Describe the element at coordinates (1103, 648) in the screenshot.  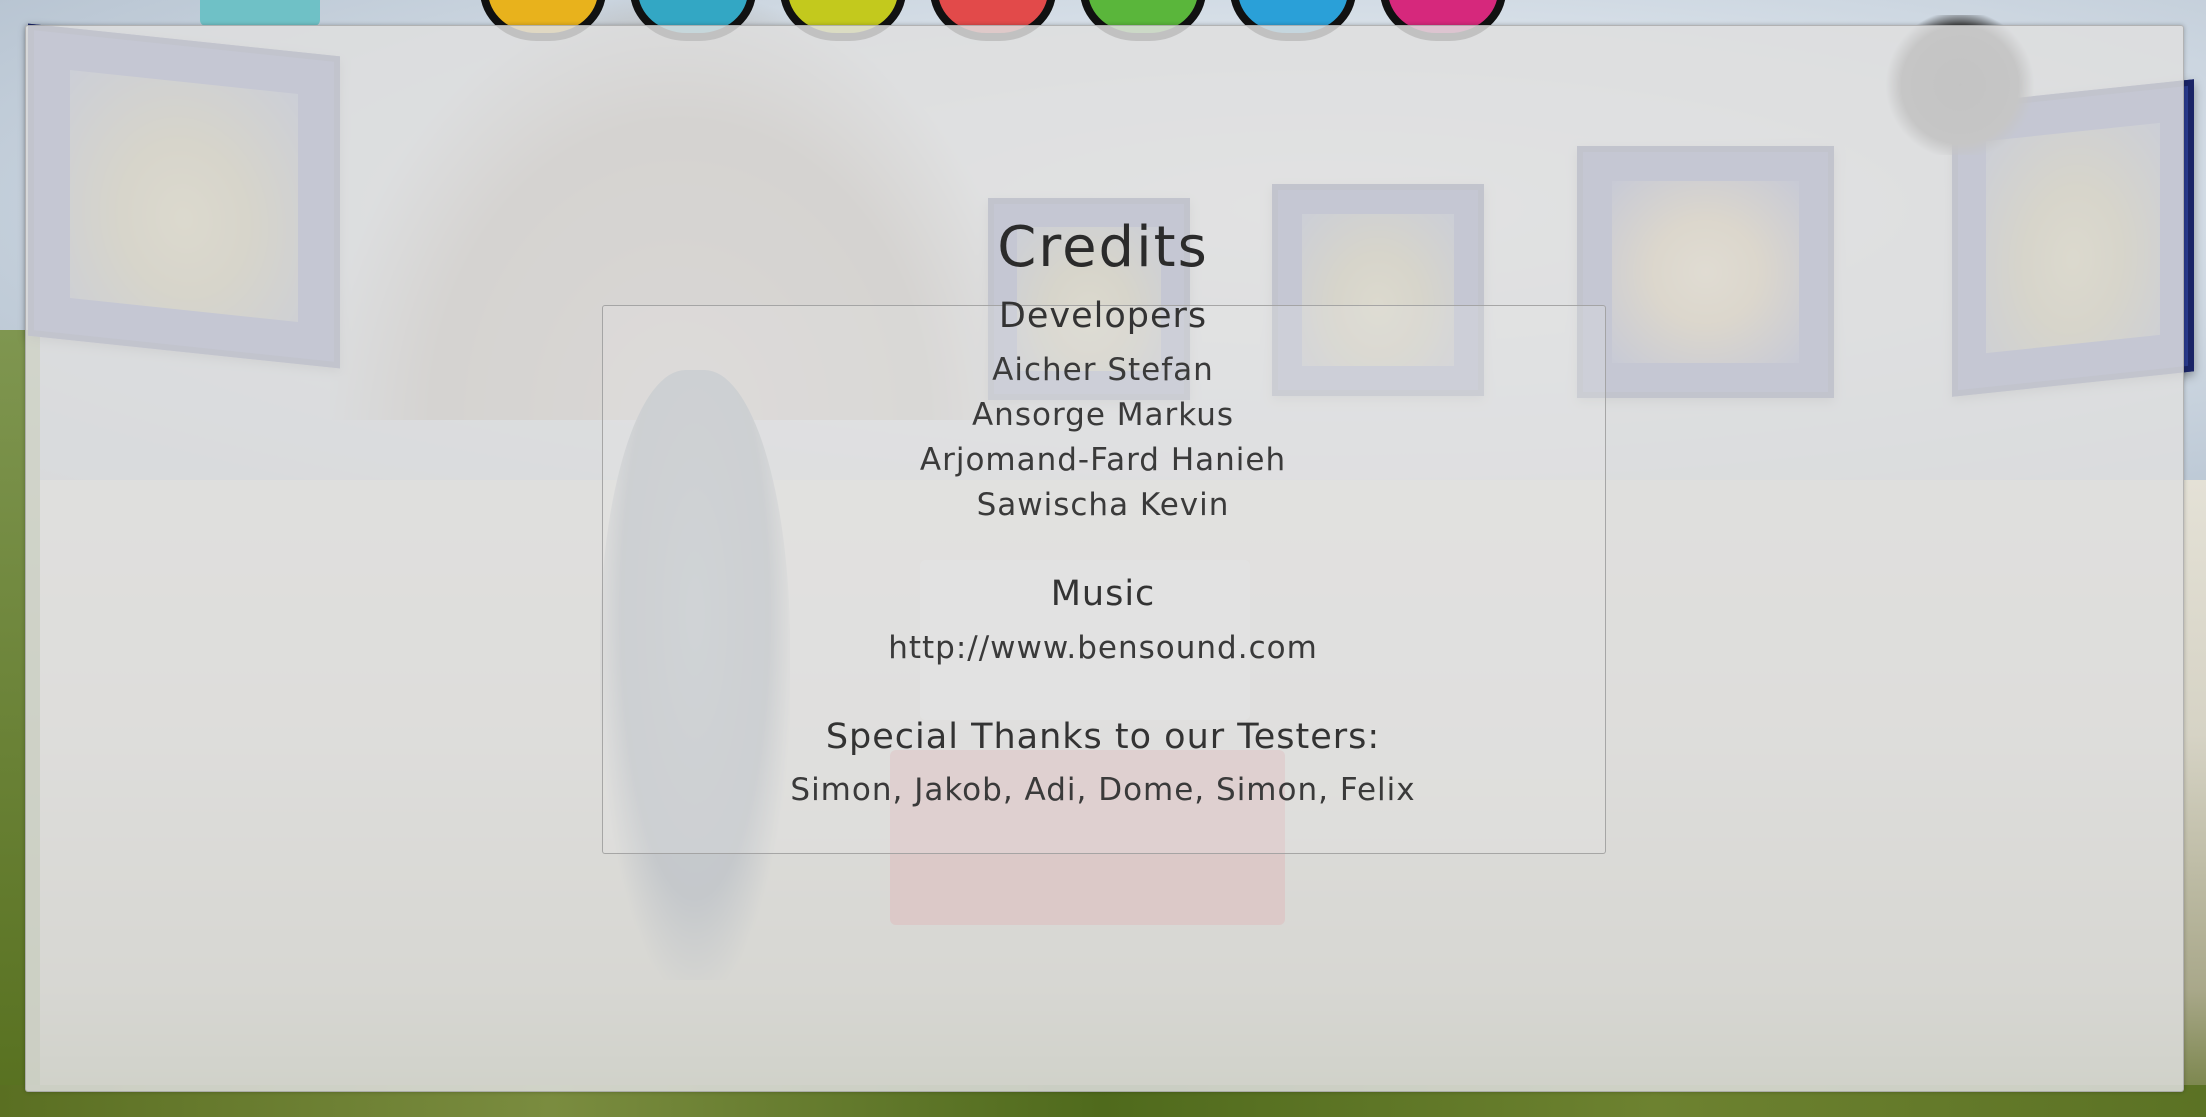
I see `music-link: http://www.bensound.com` at that location.